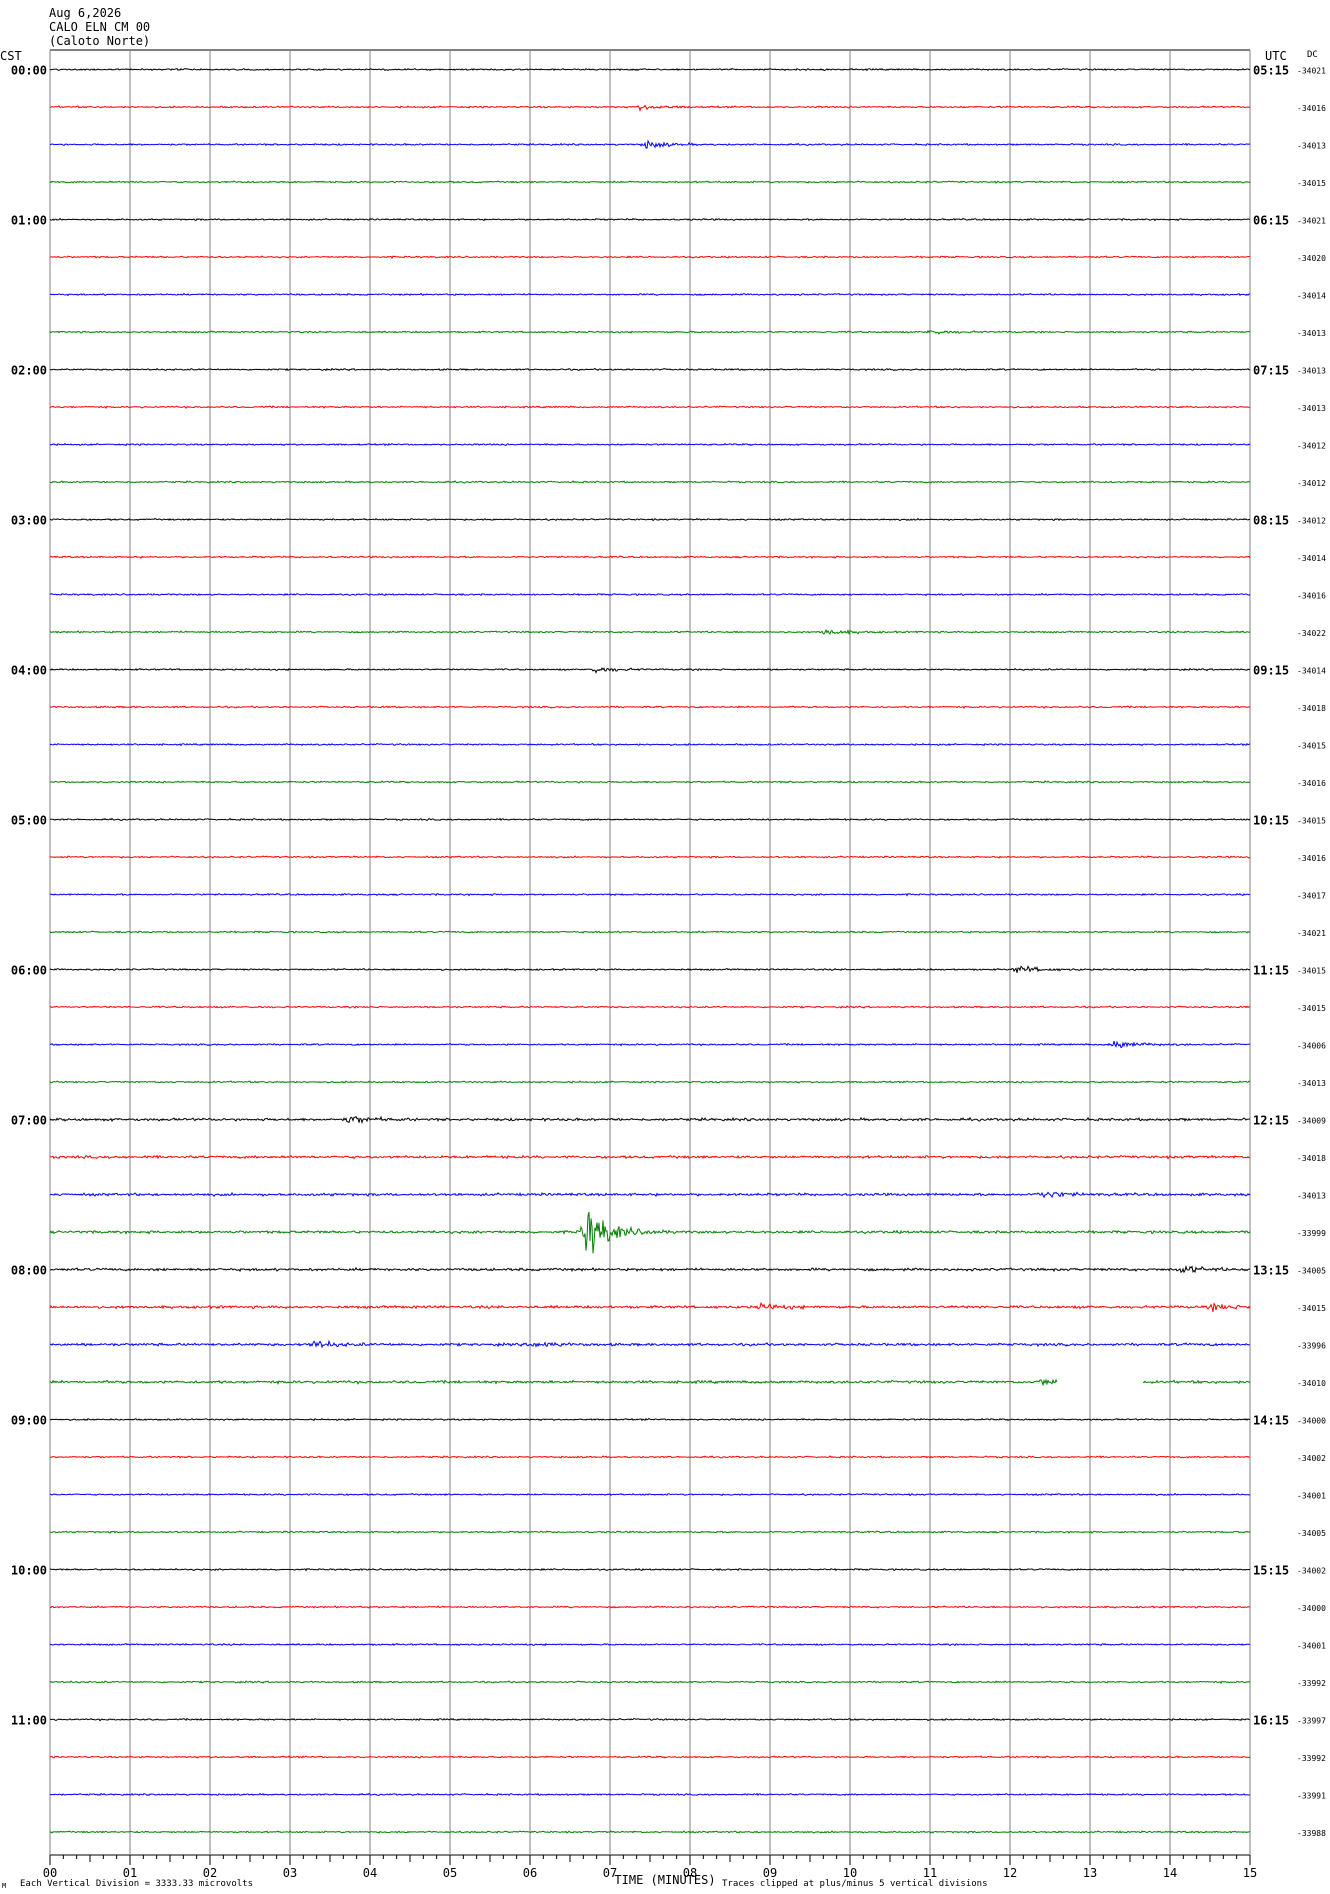 This screenshot has height=1894, width=1330. Describe the element at coordinates (1276, 56) in the screenshot. I see `right-timezone-label: UTC` at that location.